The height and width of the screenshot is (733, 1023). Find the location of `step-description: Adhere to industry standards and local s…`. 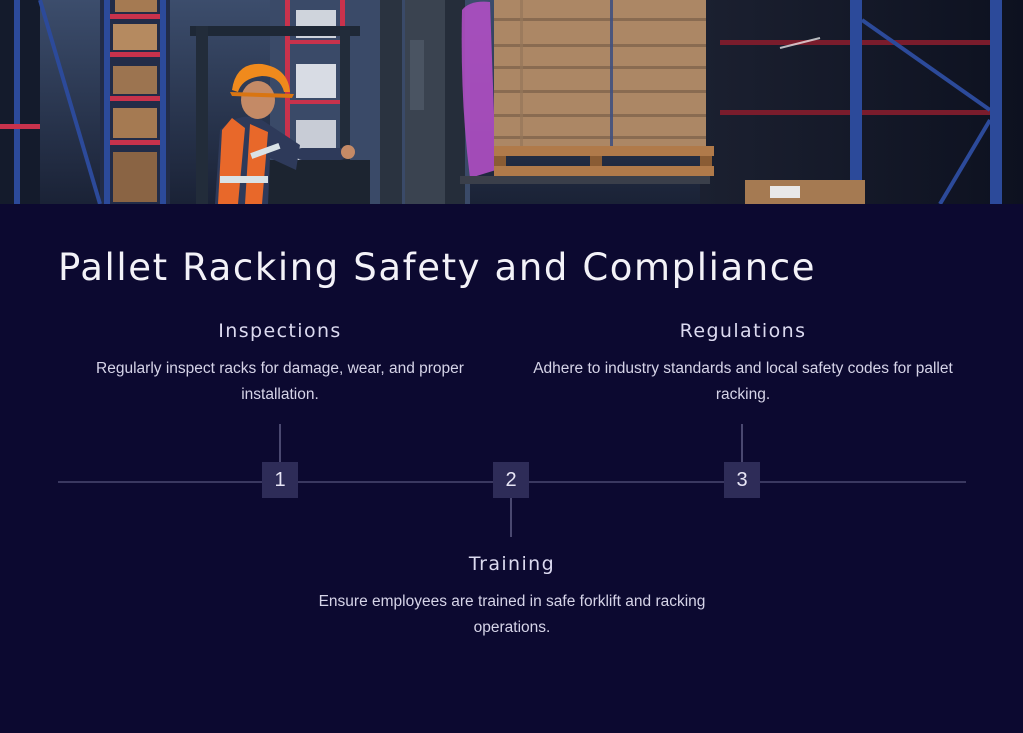

step-description: Adhere to industry standards and local s… is located at coordinates (743, 381).